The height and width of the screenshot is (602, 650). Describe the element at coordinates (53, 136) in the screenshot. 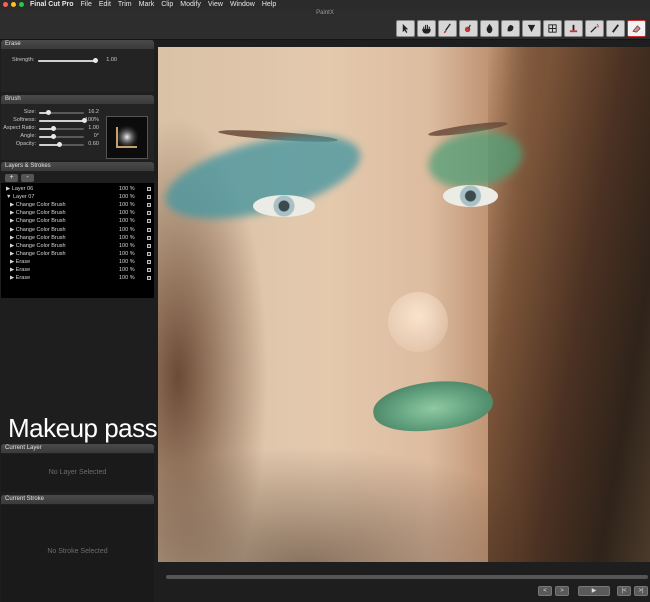

I see `angle-slider-knob` at that location.